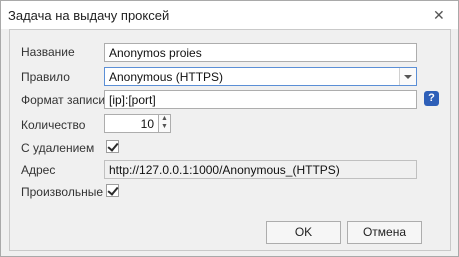  I want to click on delete-label: С удалением, so click(58, 148).